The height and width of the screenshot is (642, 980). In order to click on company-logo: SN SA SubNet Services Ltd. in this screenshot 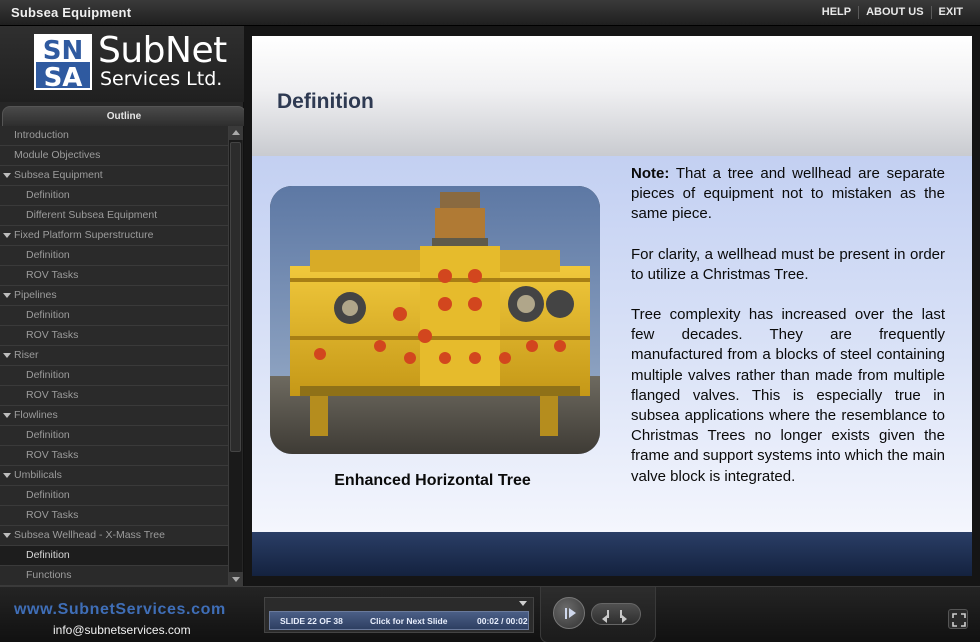, I will do `click(122, 64)`.